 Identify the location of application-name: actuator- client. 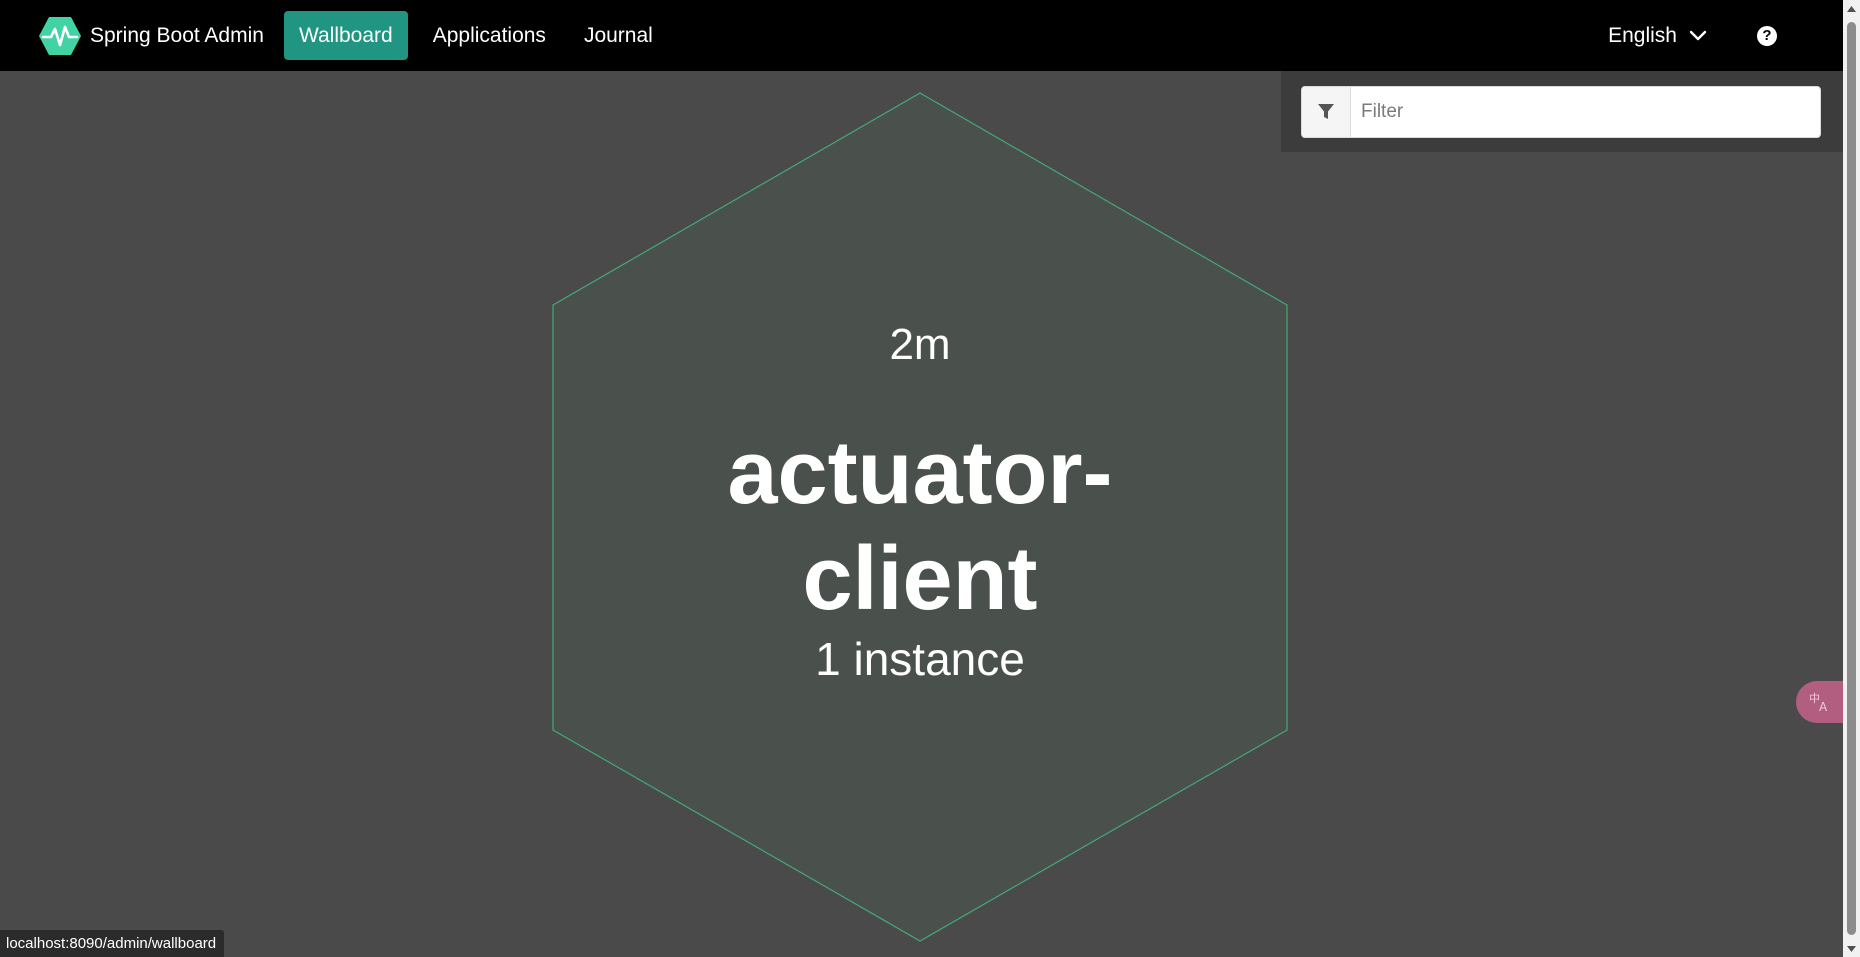
(920, 526).